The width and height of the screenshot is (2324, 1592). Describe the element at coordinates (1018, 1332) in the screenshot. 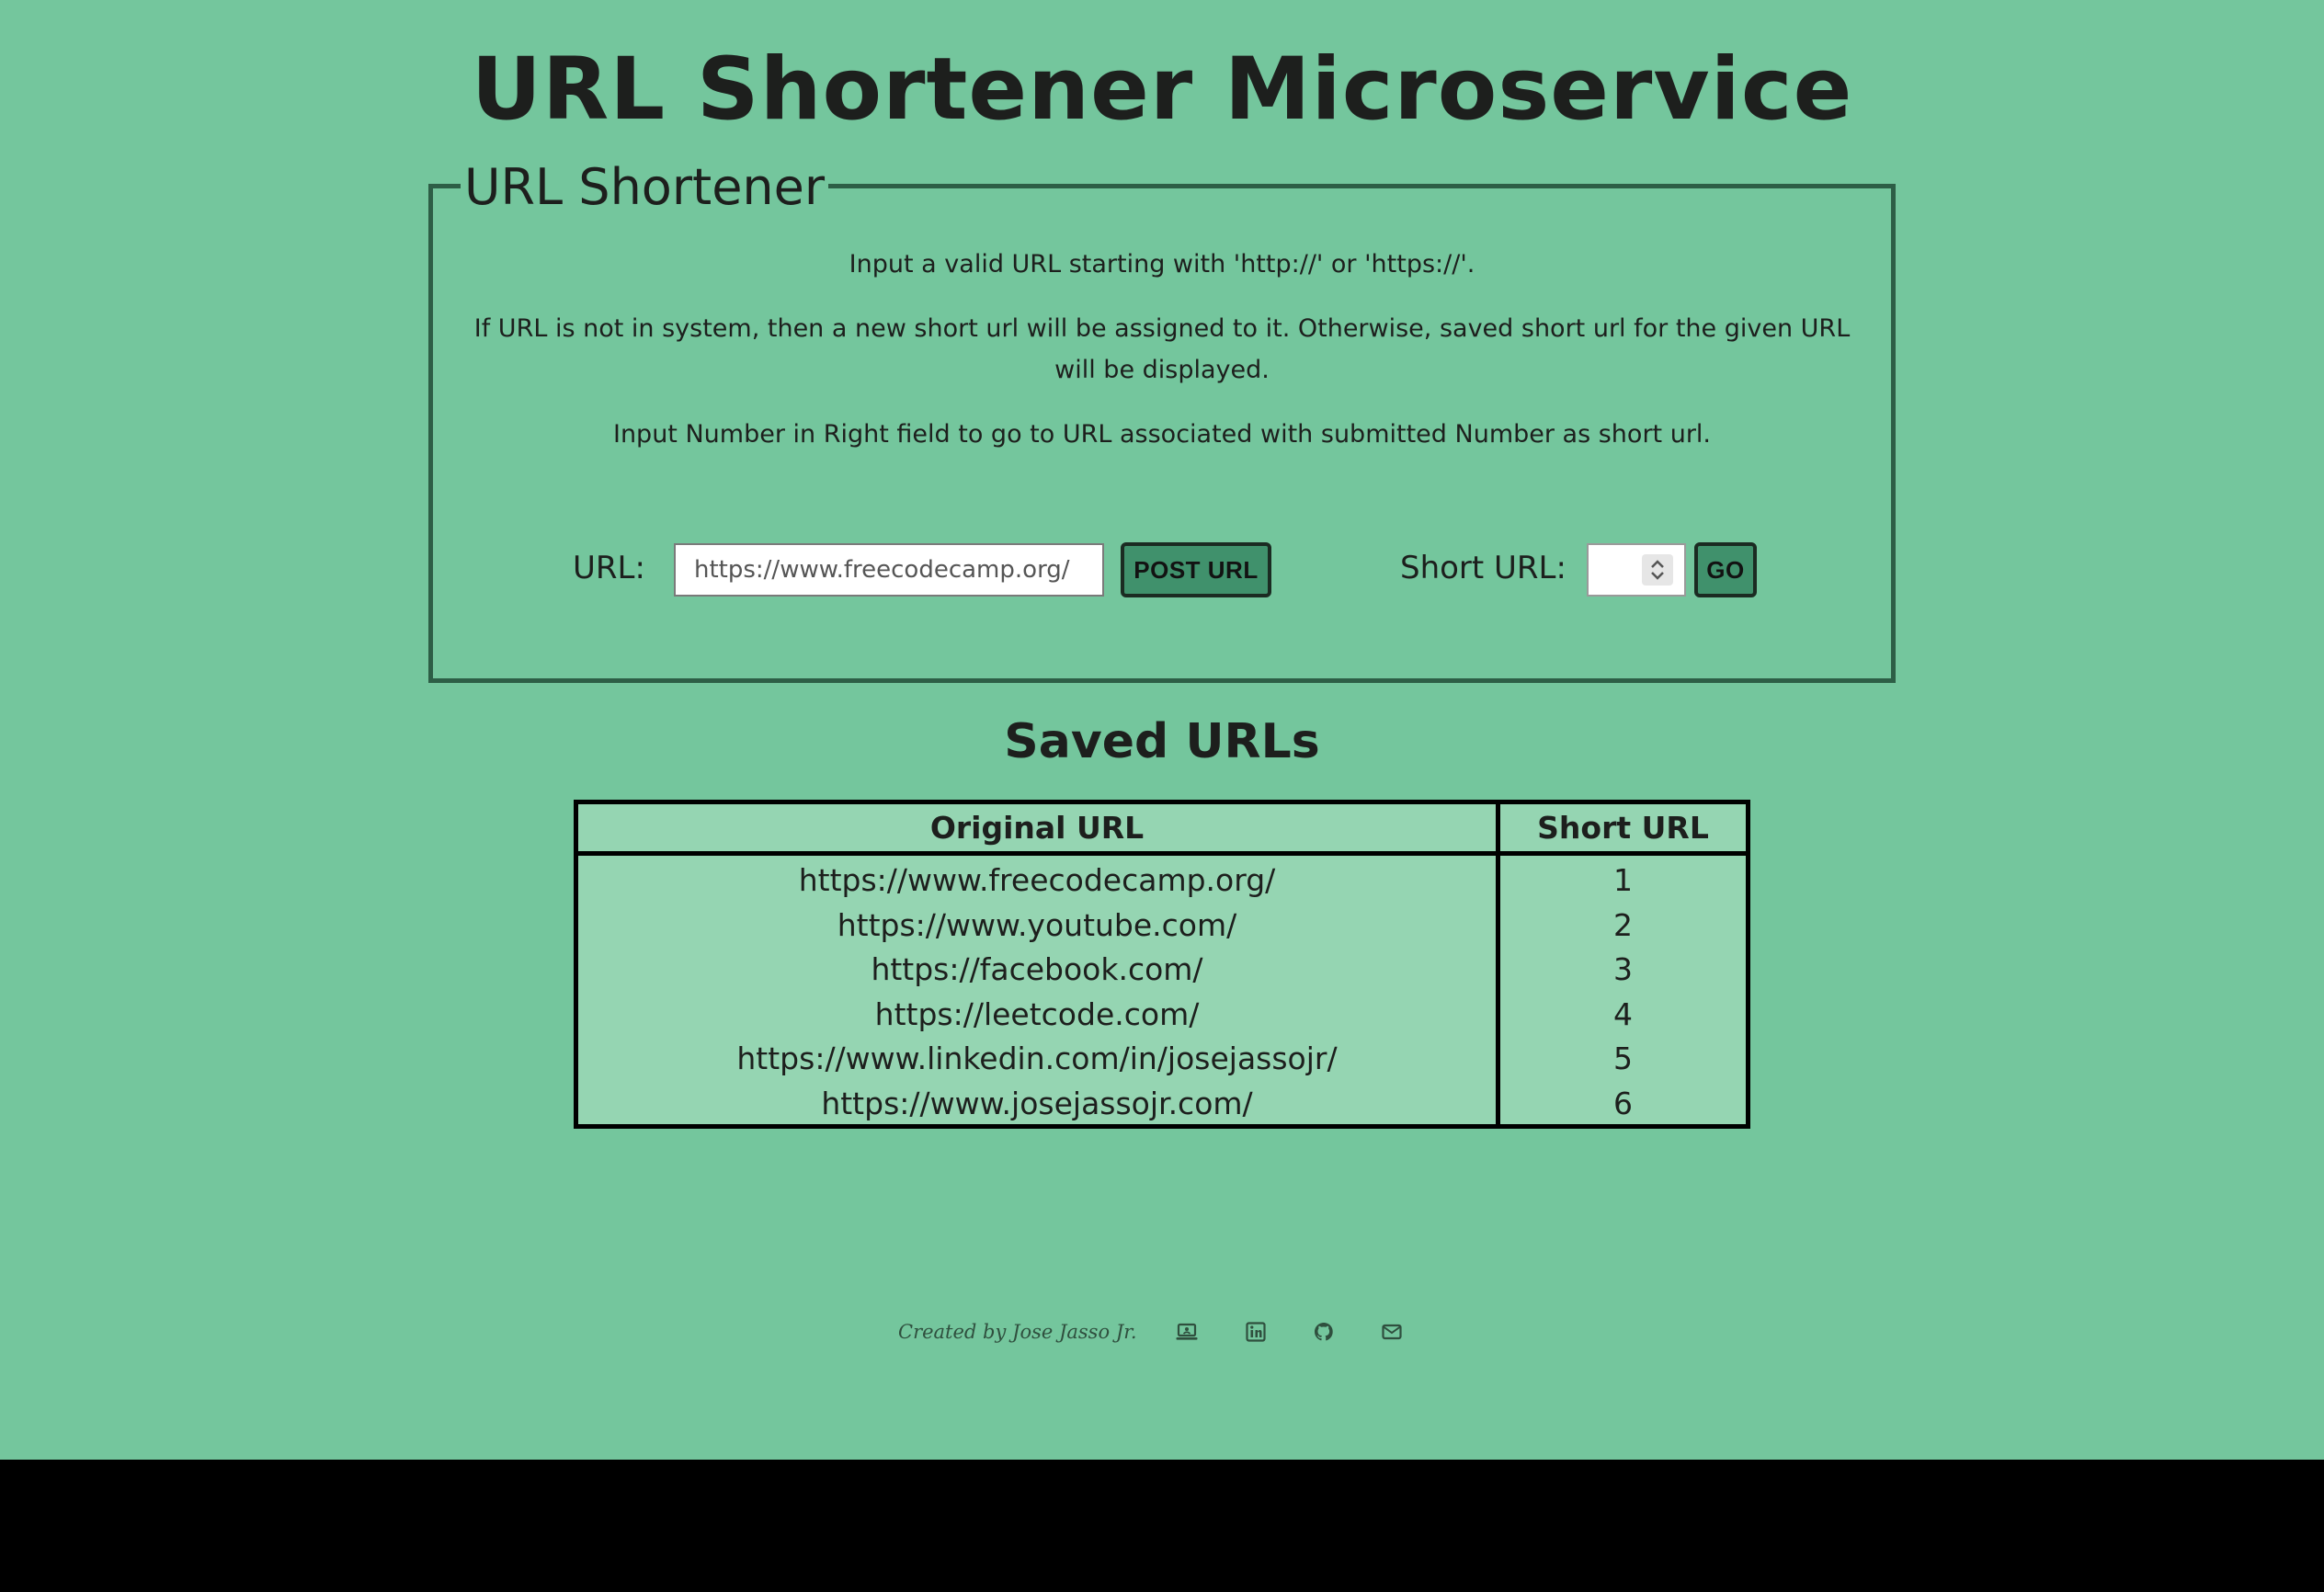

I see `footer-credit: Created by Jose Jasso Jr.` at that location.